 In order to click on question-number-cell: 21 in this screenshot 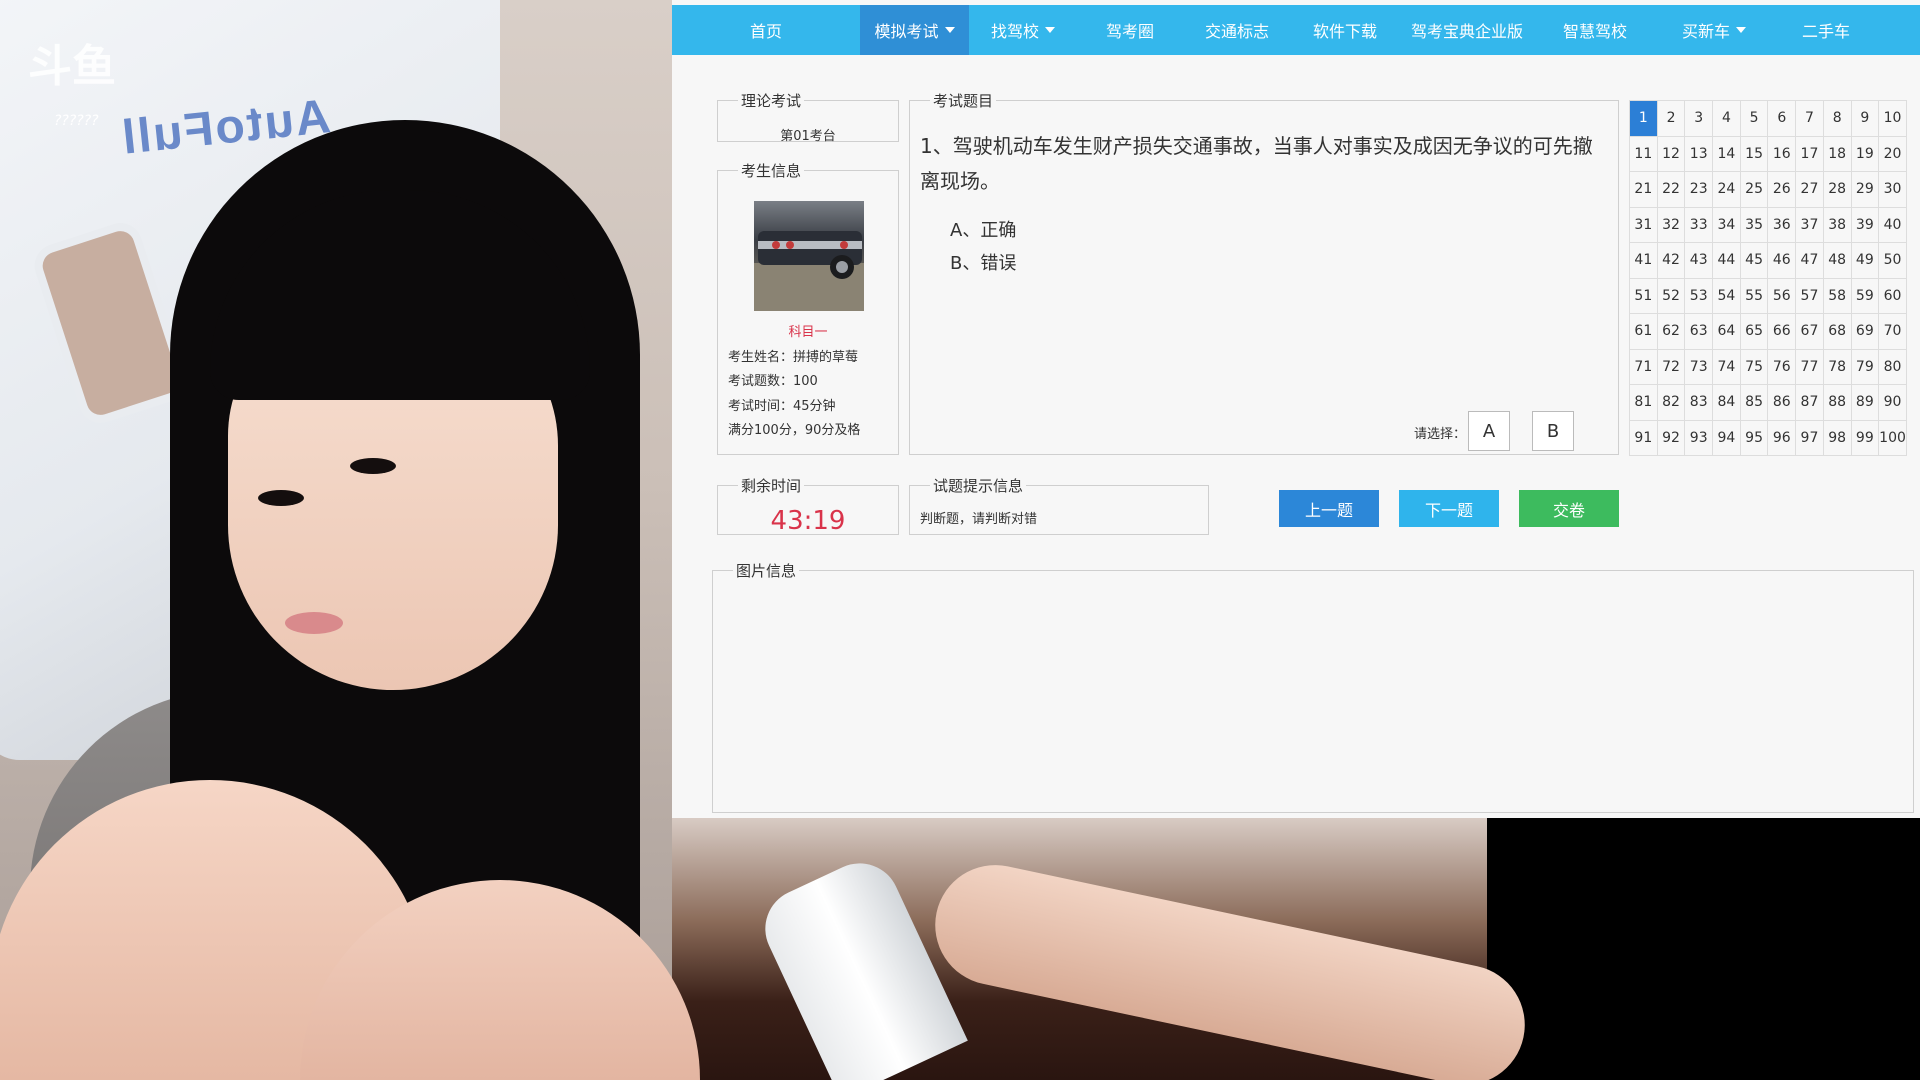, I will do `click(1644, 190)`.